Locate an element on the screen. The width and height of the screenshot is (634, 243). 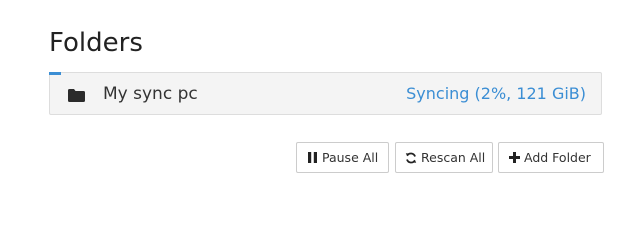
pause-all-label: Pause All is located at coordinates (350, 157).